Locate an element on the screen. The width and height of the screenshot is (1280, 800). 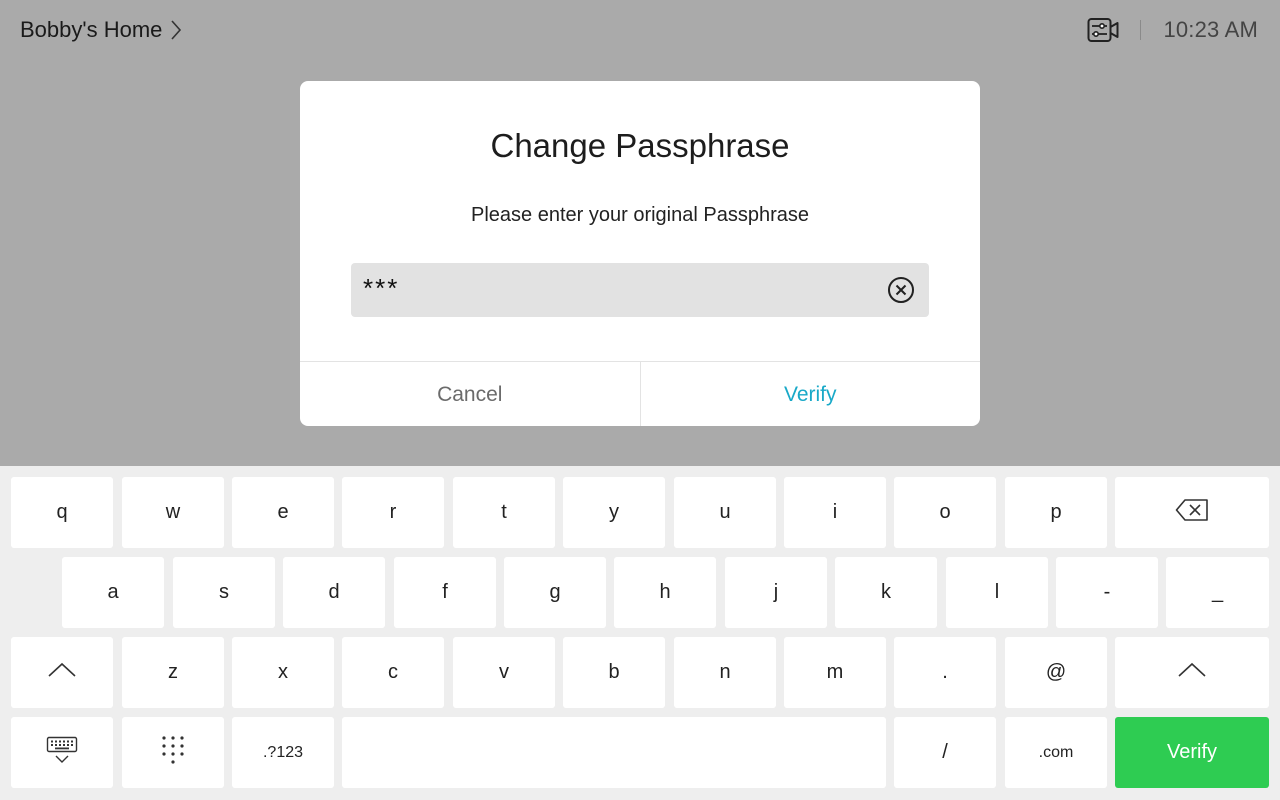
shift-key-right is located at coordinates (1192, 672).